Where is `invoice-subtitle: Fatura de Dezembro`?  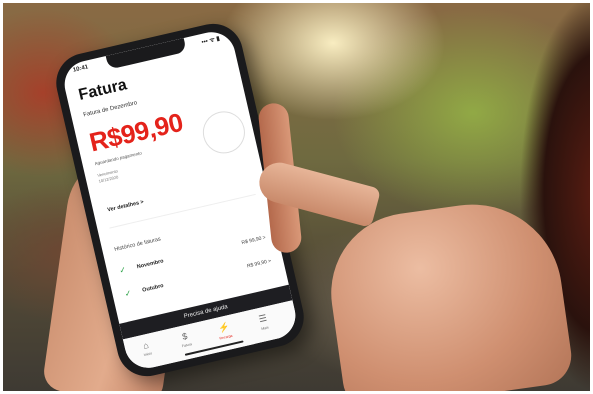
invoice-subtitle: Fatura de Dezembro is located at coordinates (110, 109).